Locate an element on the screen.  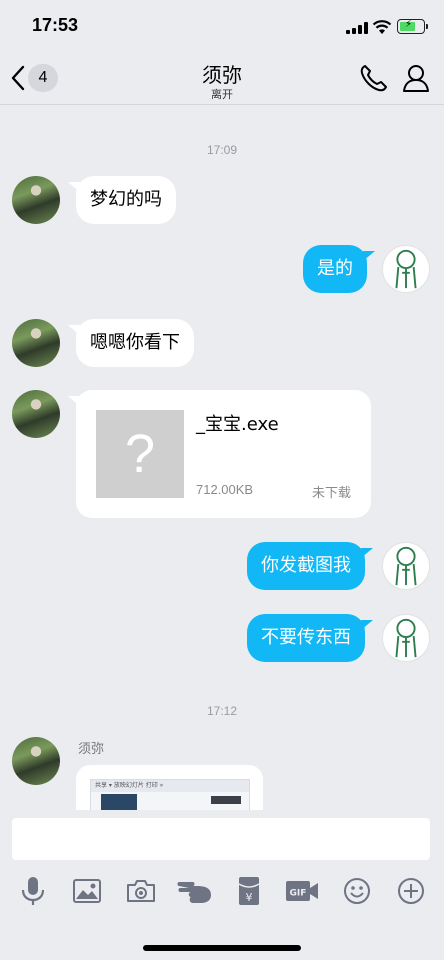
chat-header: 4 须弥 离开 is located at coordinates (222, 77).